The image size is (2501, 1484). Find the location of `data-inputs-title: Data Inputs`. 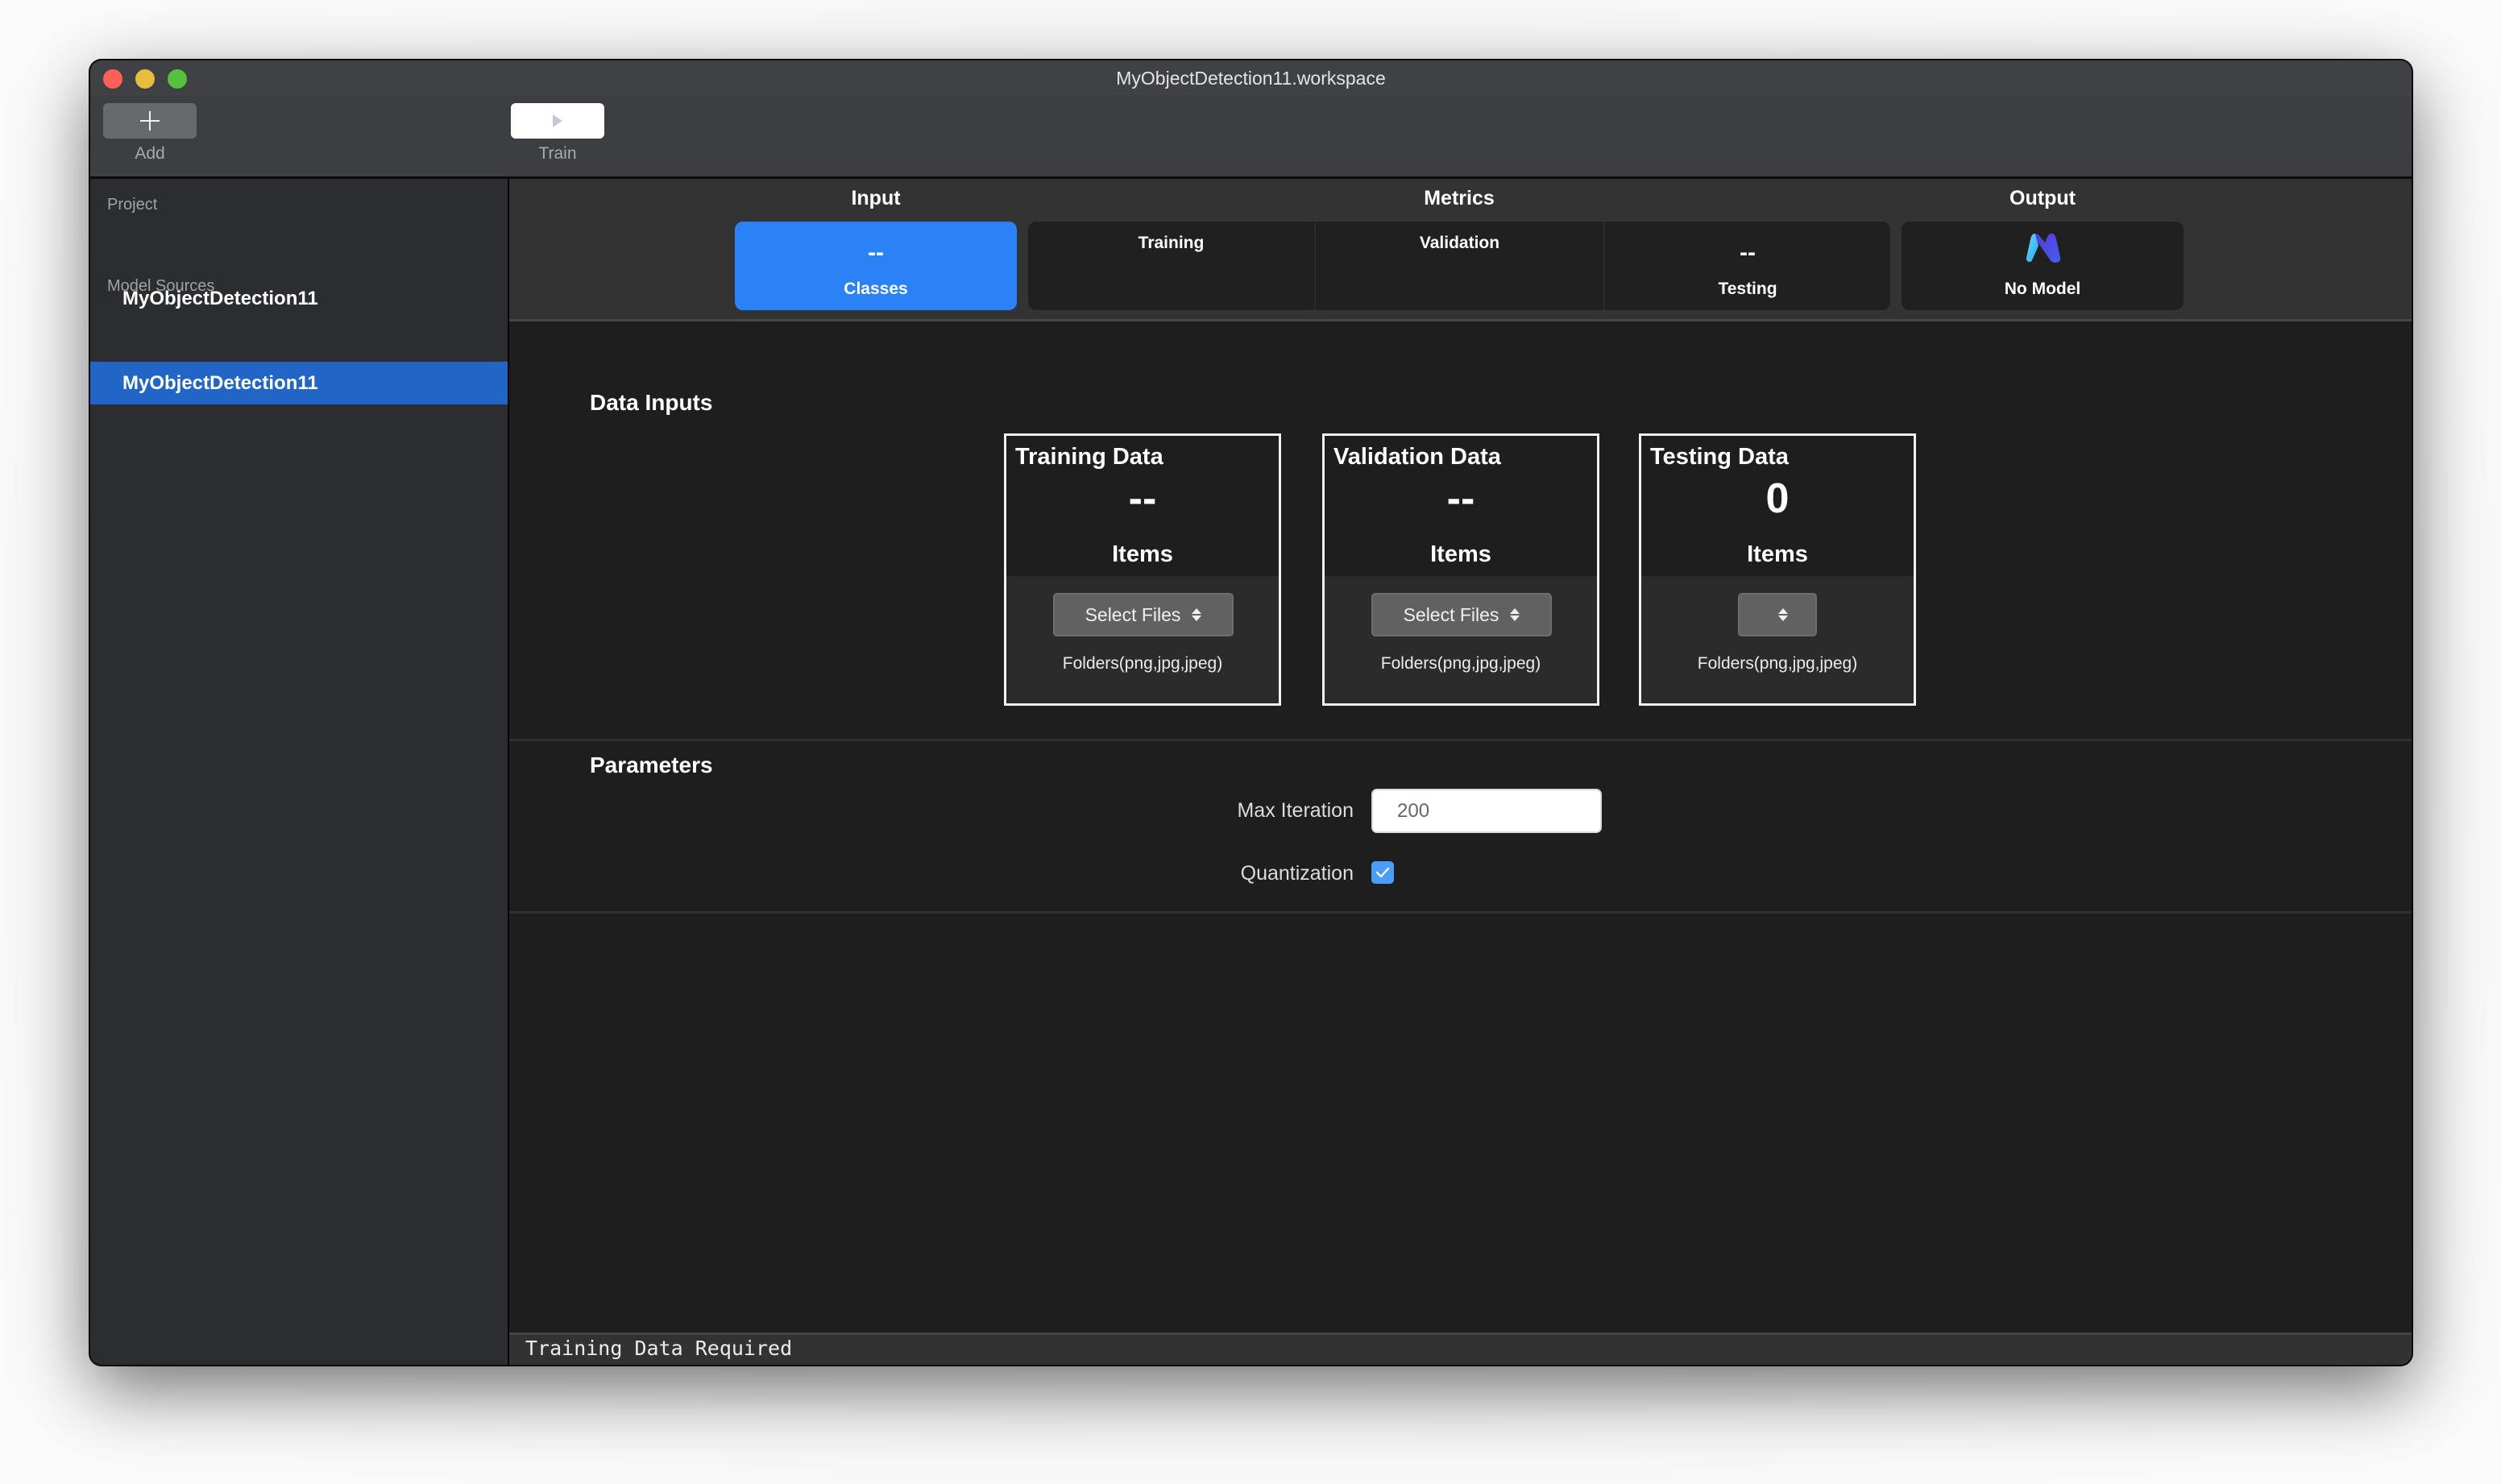

data-inputs-title: Data Inputs is located at coordinates (651, 402).